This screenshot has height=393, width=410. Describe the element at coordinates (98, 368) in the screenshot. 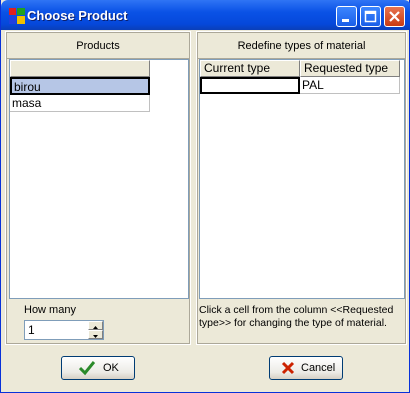

I see `ok-button: OK` at that location.